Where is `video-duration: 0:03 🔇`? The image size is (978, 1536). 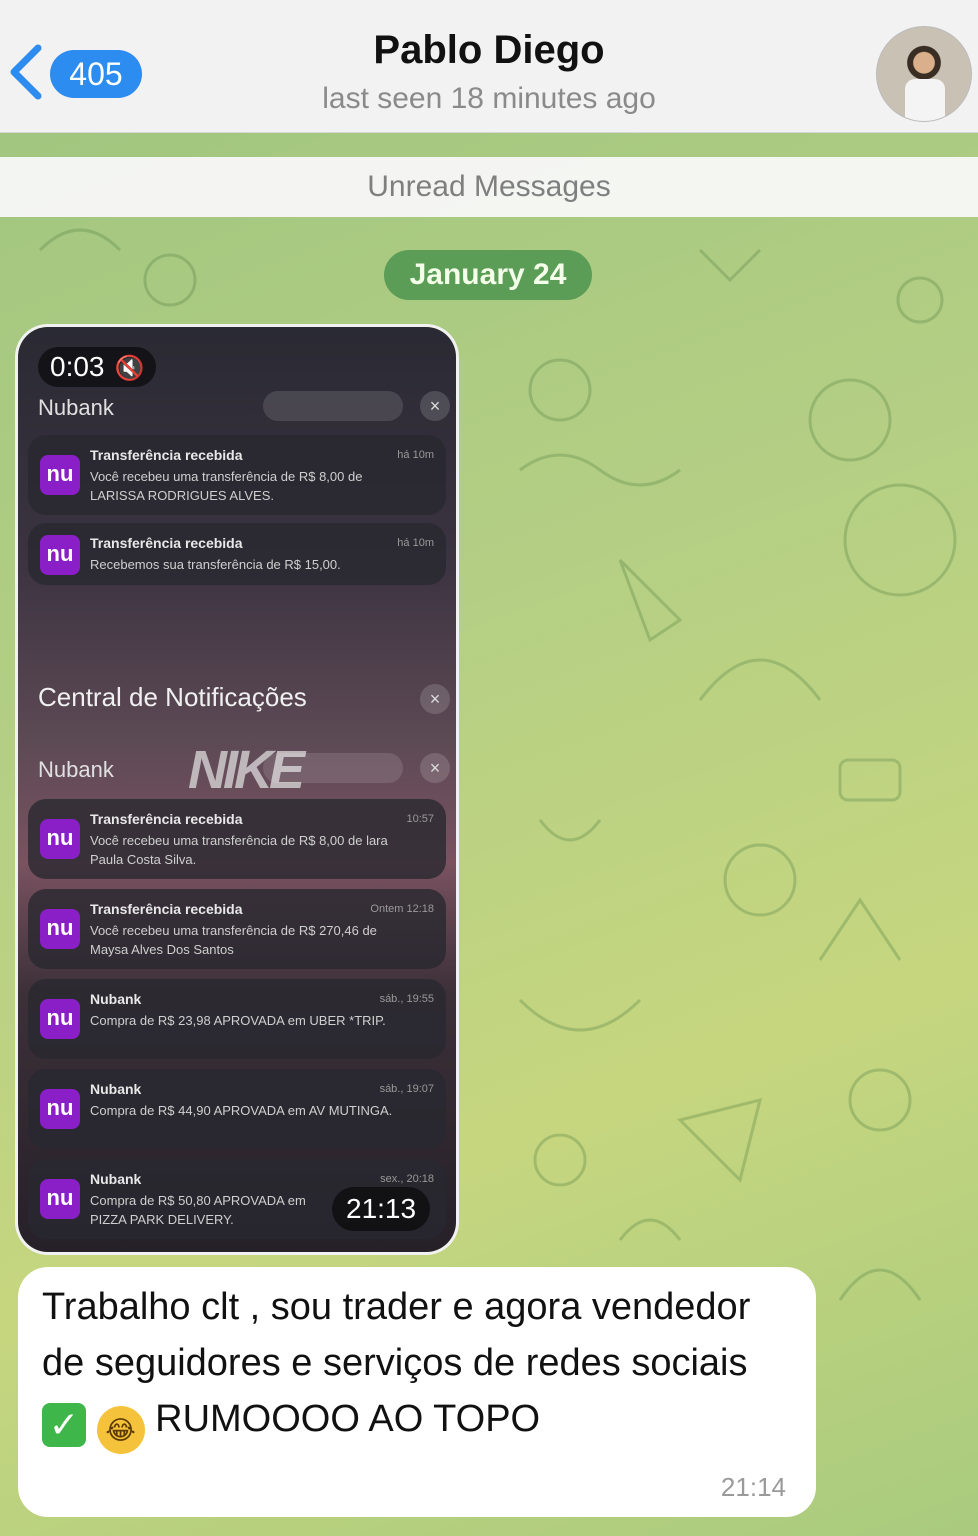 video-duration: 0:03 🔇 is located at coordinates (97, 368).